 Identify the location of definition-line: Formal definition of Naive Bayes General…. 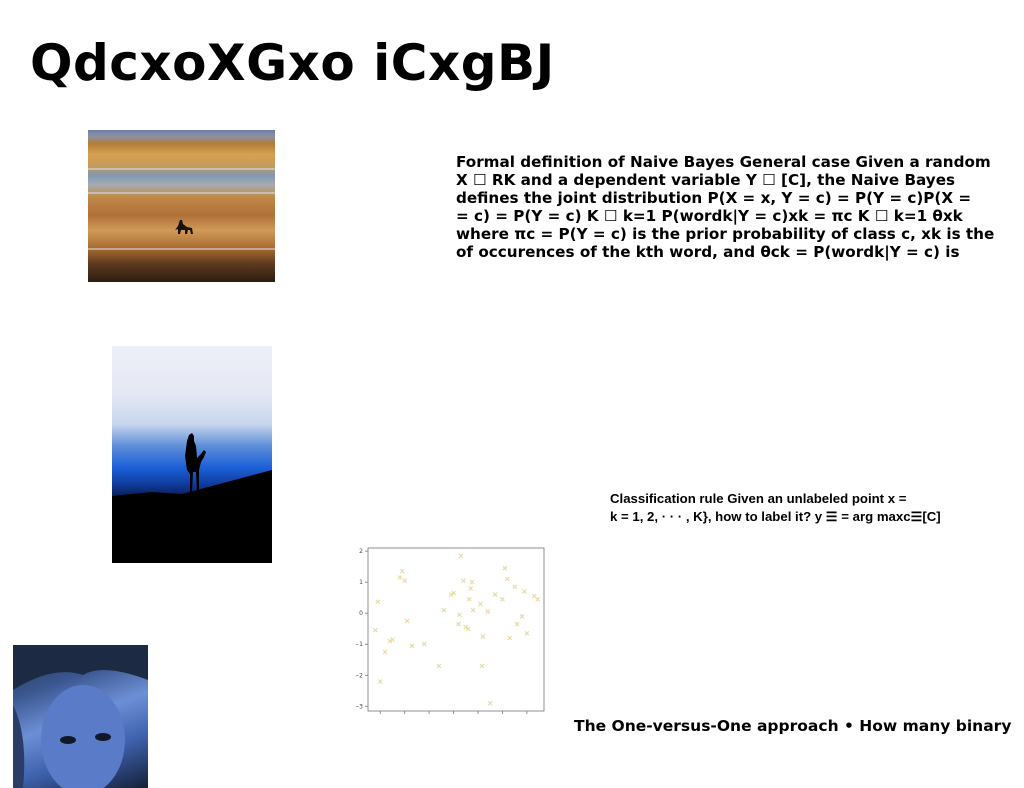
(723, 162).